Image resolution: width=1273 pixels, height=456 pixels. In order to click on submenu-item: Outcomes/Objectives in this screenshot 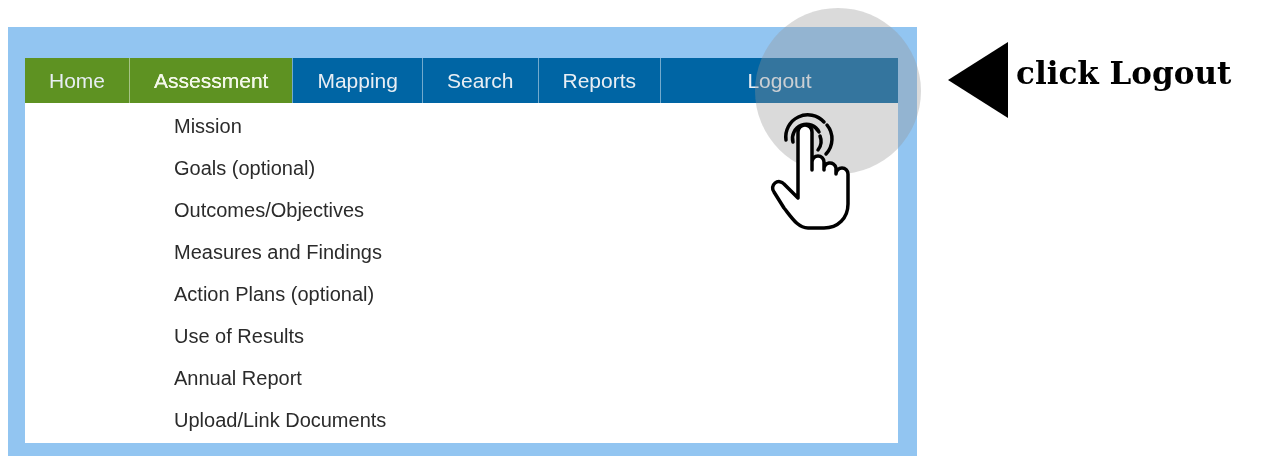, I will do `click(269, 210)`.